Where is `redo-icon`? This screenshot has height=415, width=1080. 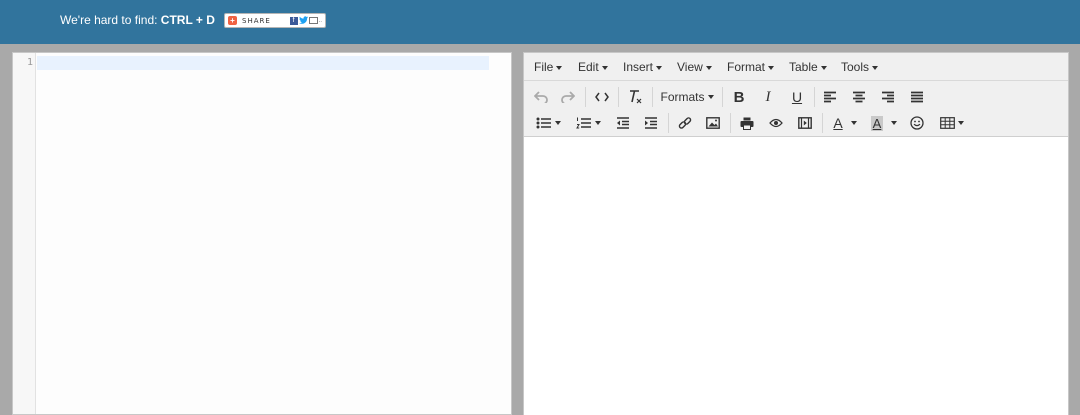
redo-icon is located at coordinates (568, 97).